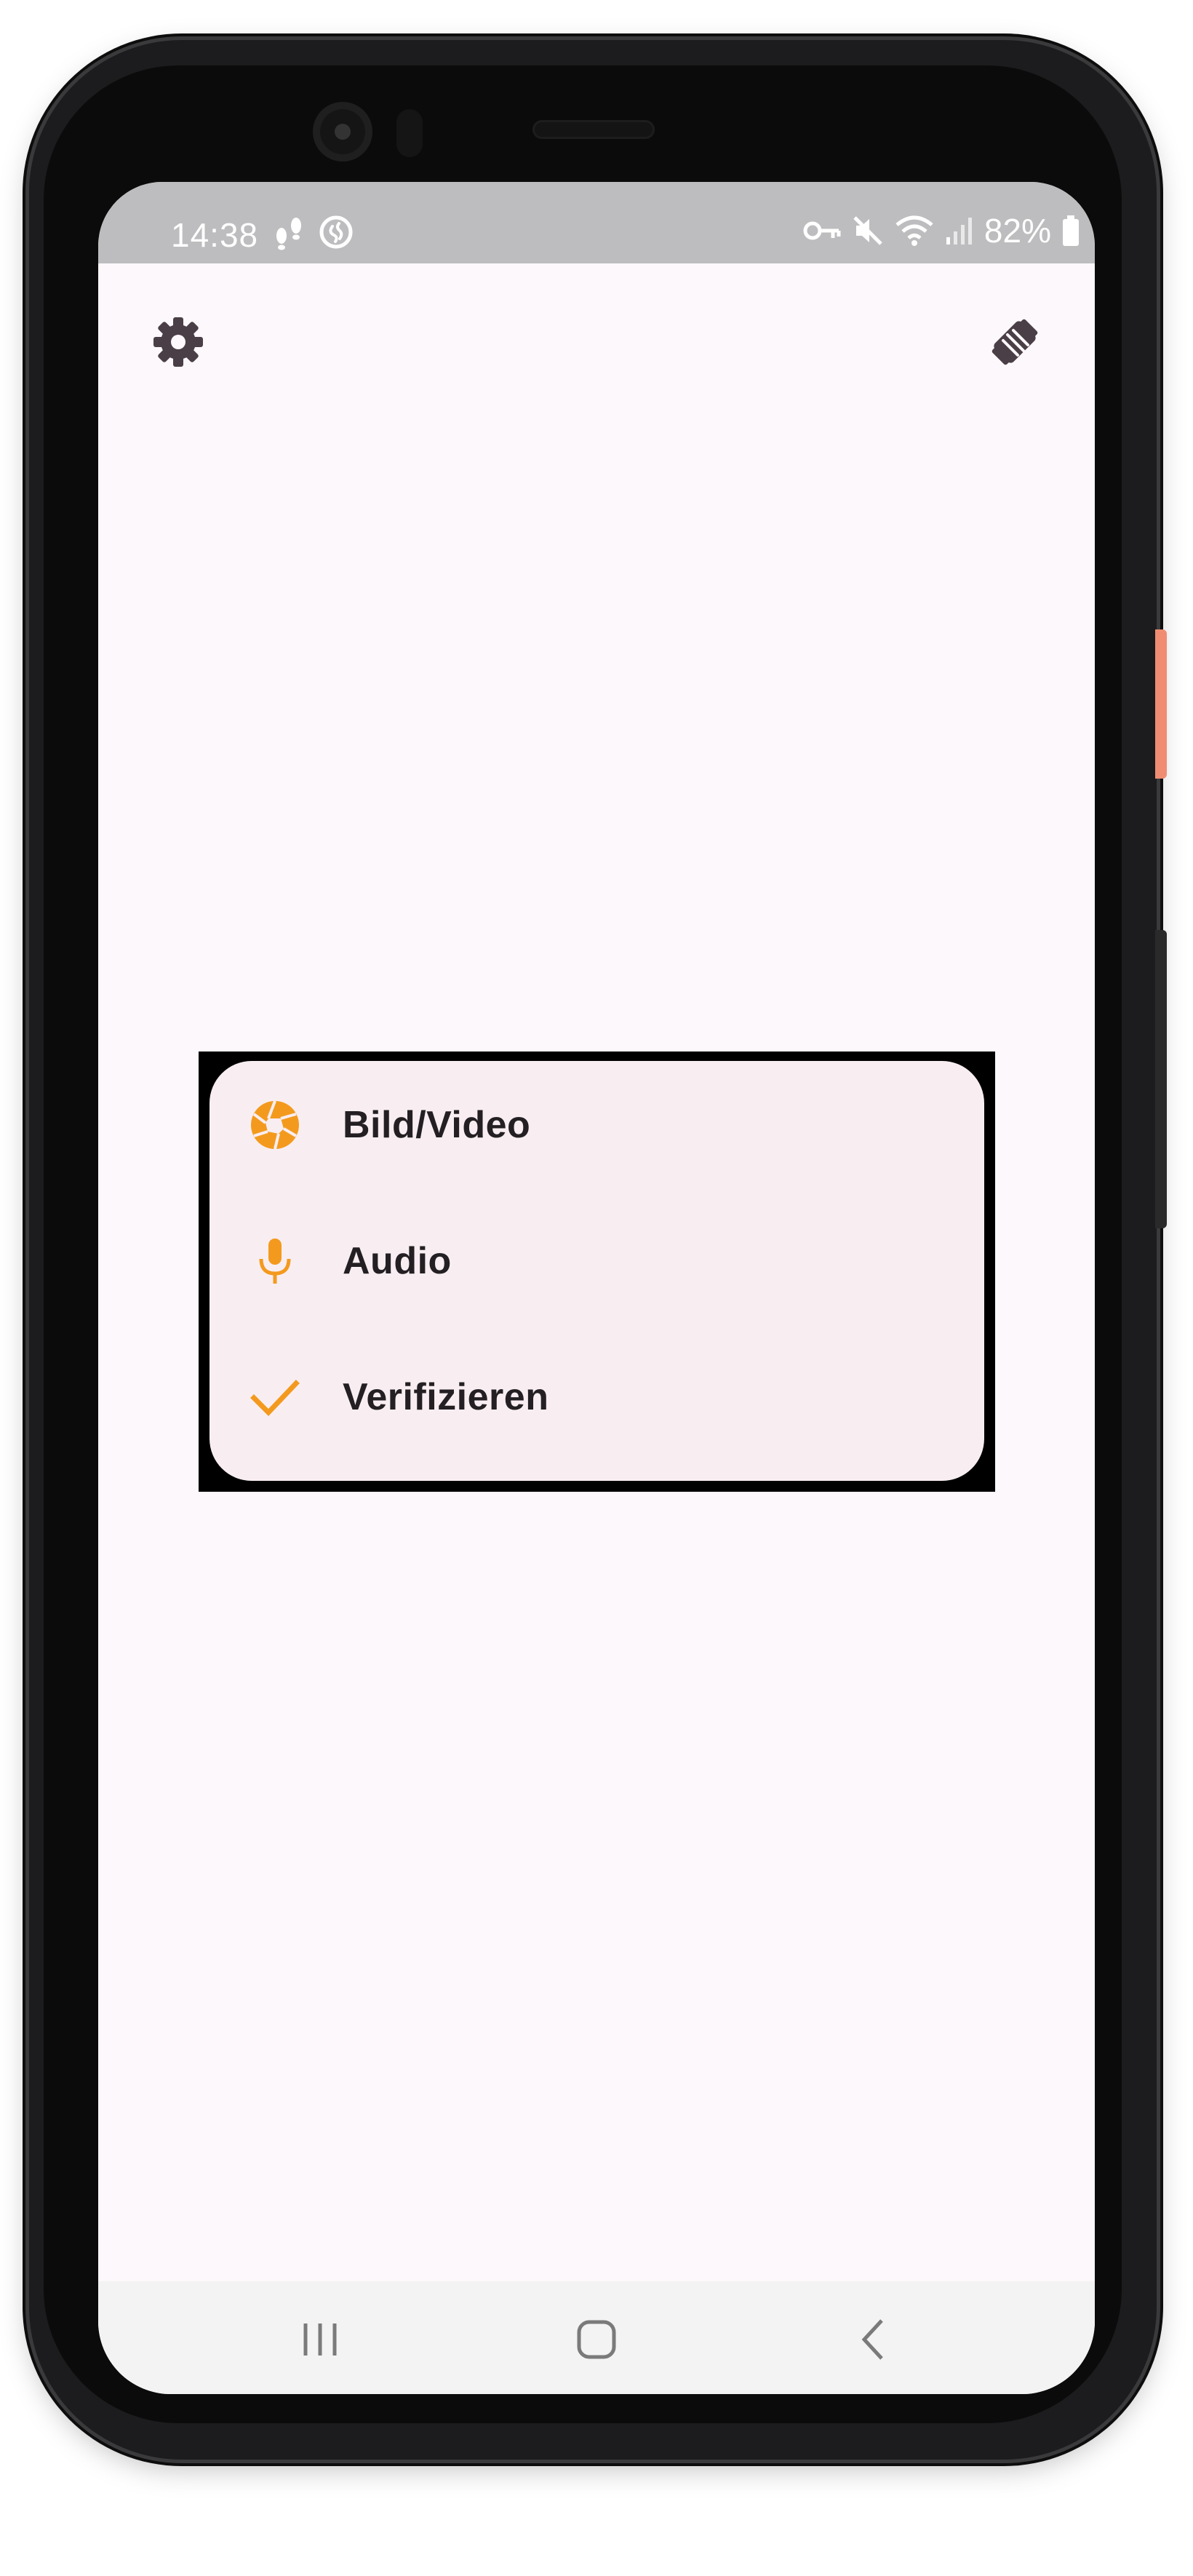  Describe the element at coordinates (336, 232) in the screenshot. I see `shazam-icon` at that location.